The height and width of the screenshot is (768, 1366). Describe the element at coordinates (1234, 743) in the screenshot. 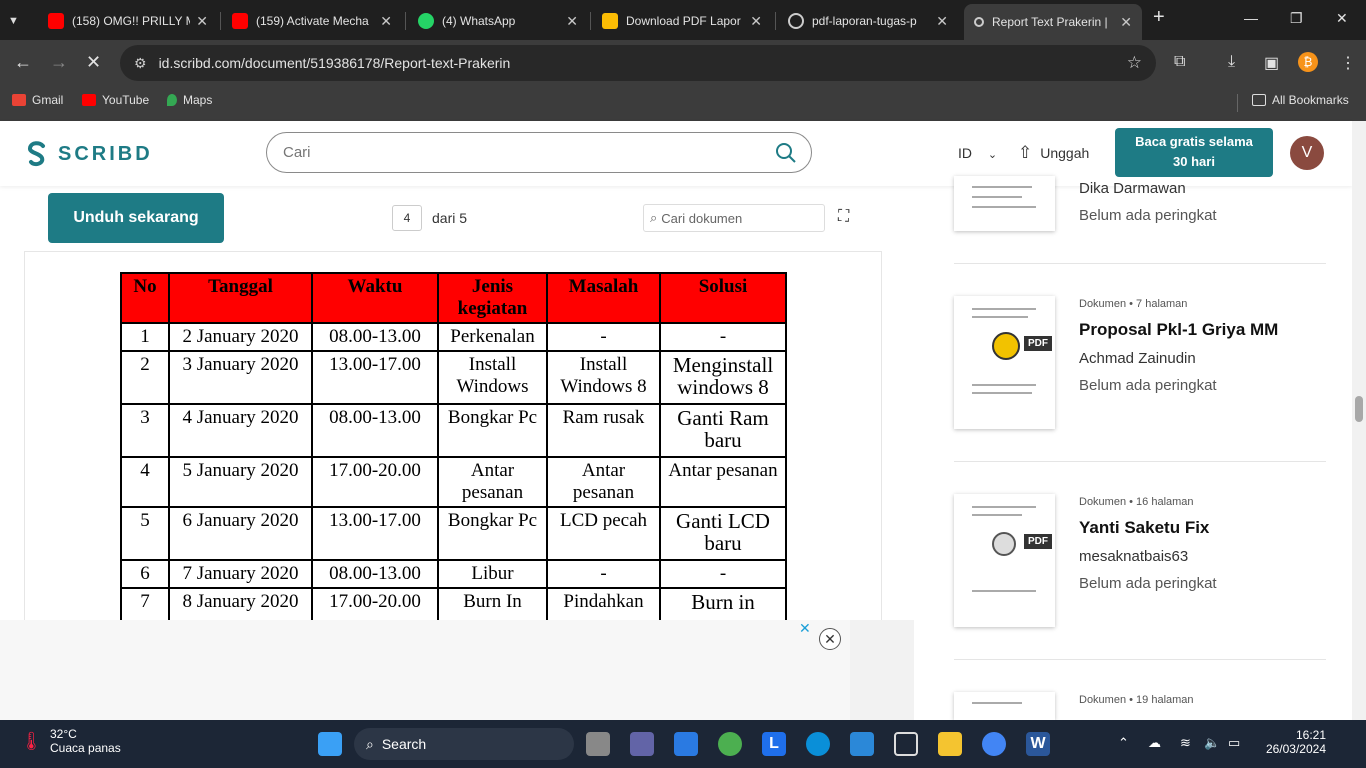

I see `battery-icon: ▭` at that location.